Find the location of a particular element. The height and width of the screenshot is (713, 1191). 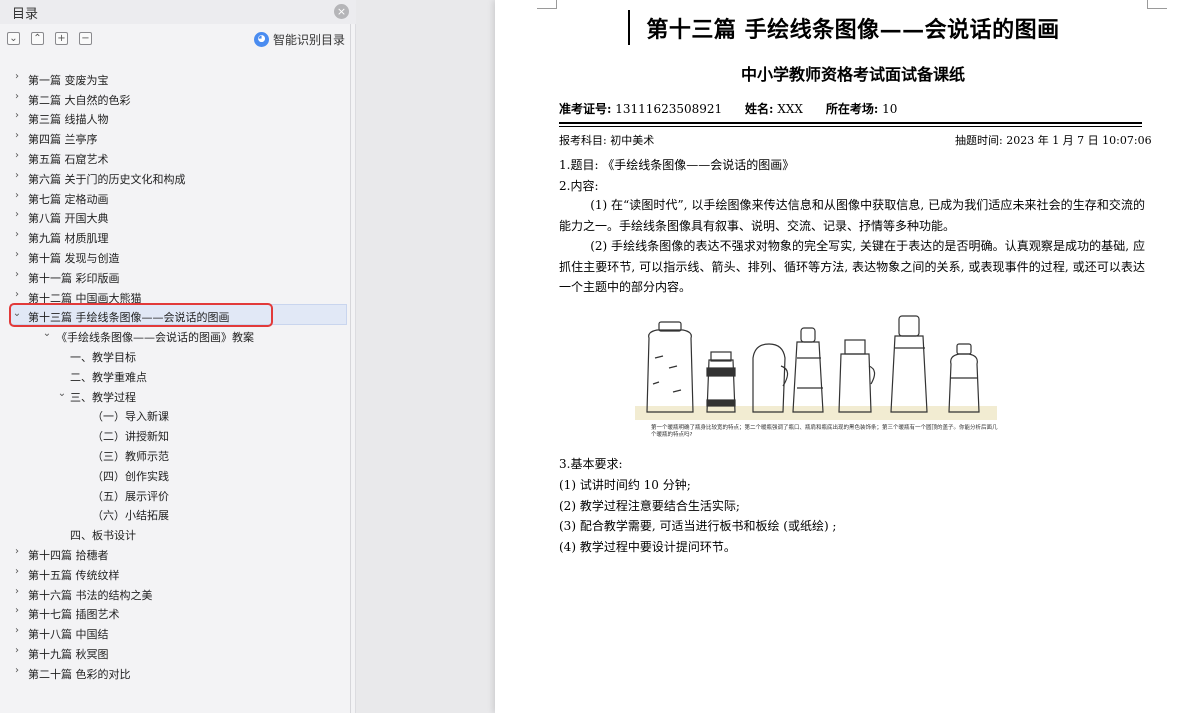

smart-toc-button: ◕ 智能识别目录 is located at coordinates (299, 39).